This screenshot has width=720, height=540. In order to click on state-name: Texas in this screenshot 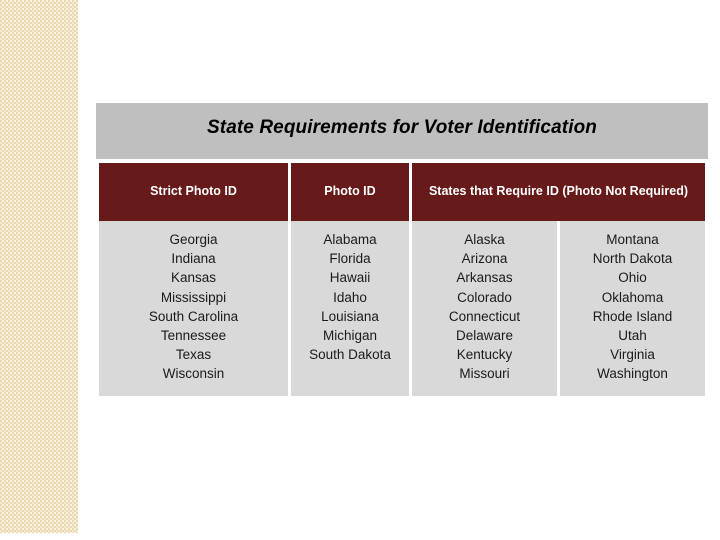, I will do `click(193, 355)`.